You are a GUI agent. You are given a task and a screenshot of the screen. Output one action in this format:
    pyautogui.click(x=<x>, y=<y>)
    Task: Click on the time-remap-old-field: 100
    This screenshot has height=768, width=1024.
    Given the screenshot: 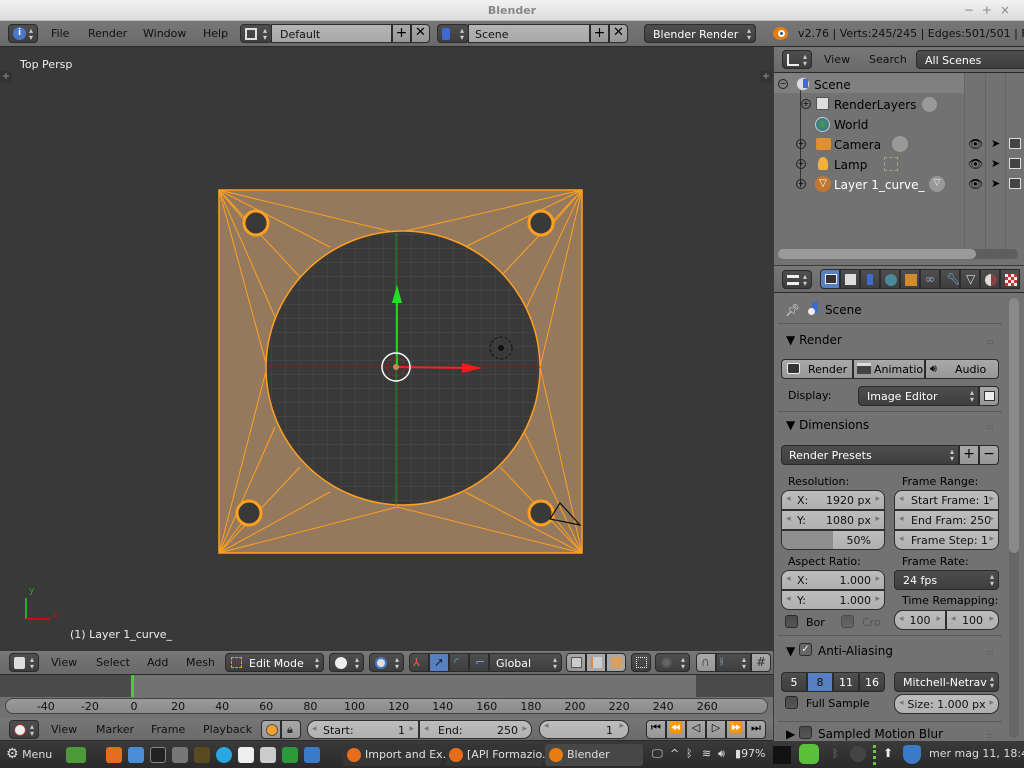 What is the action you would take?
    pyautogui.click(x=920, y=620)
    